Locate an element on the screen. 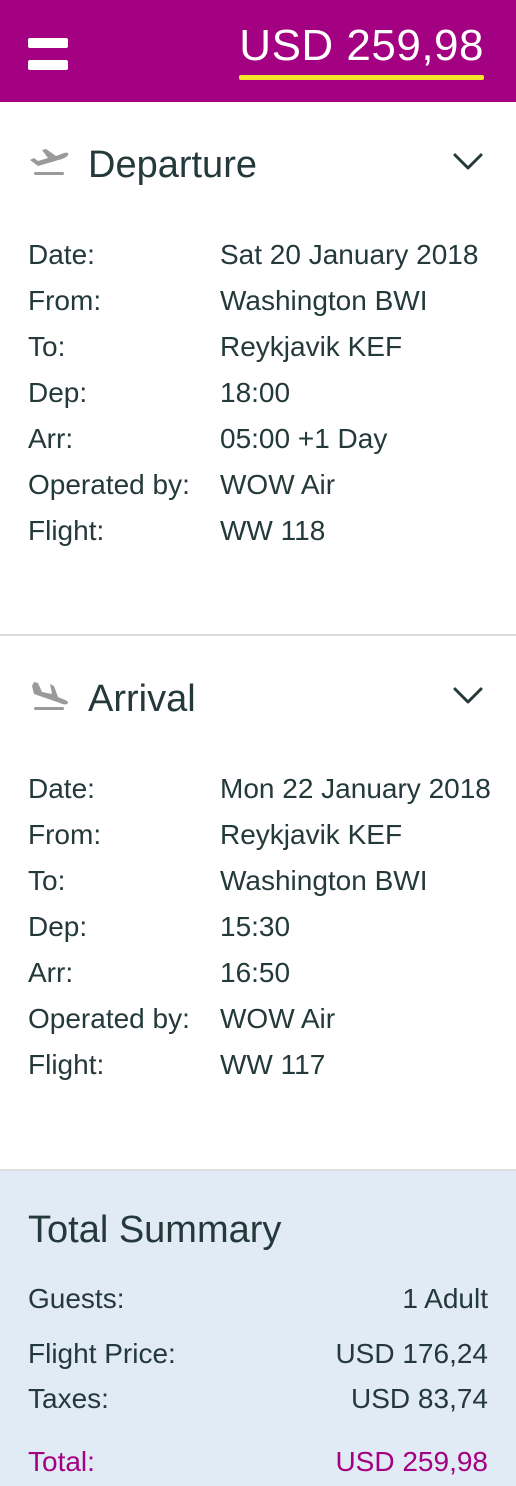  arrival-row-operator: Operated by: WOW Air is located at coordinates (263, 1019).